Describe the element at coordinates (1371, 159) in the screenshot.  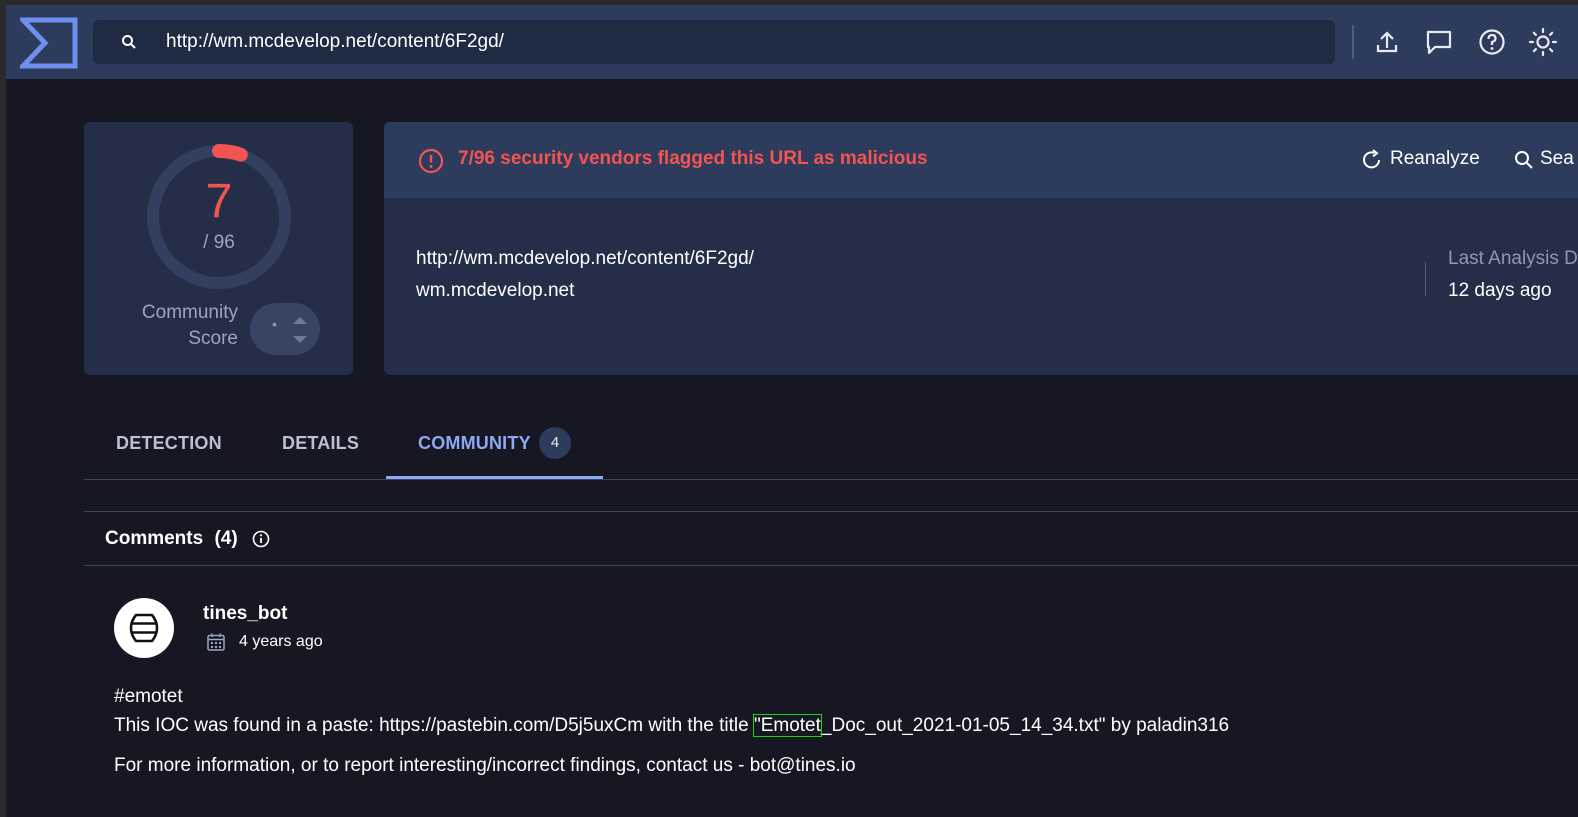
I see `refresh-icon` at that location.